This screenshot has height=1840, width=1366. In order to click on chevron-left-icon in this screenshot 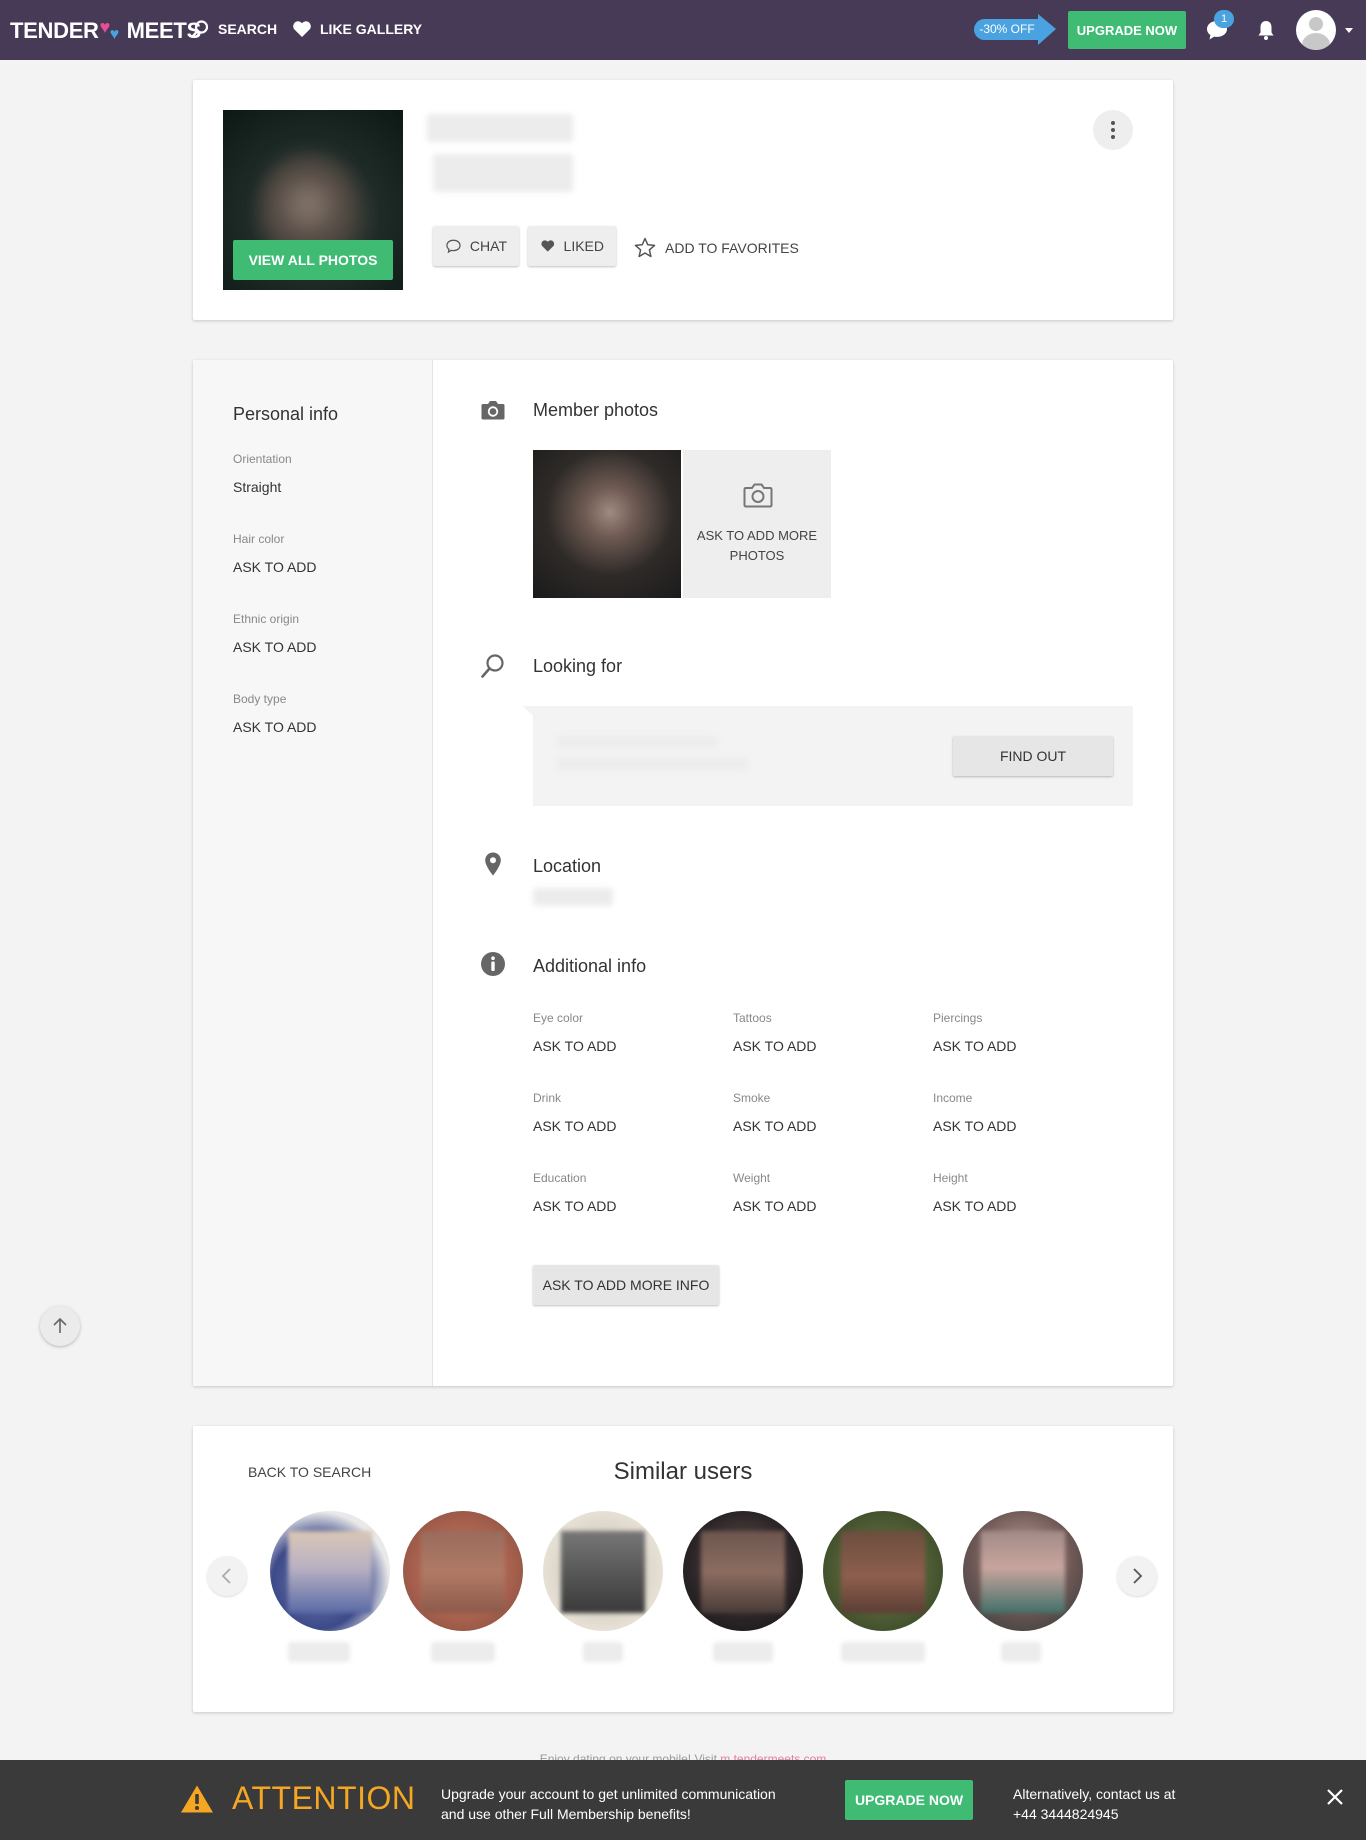, I will do `click(226, 1576)`.